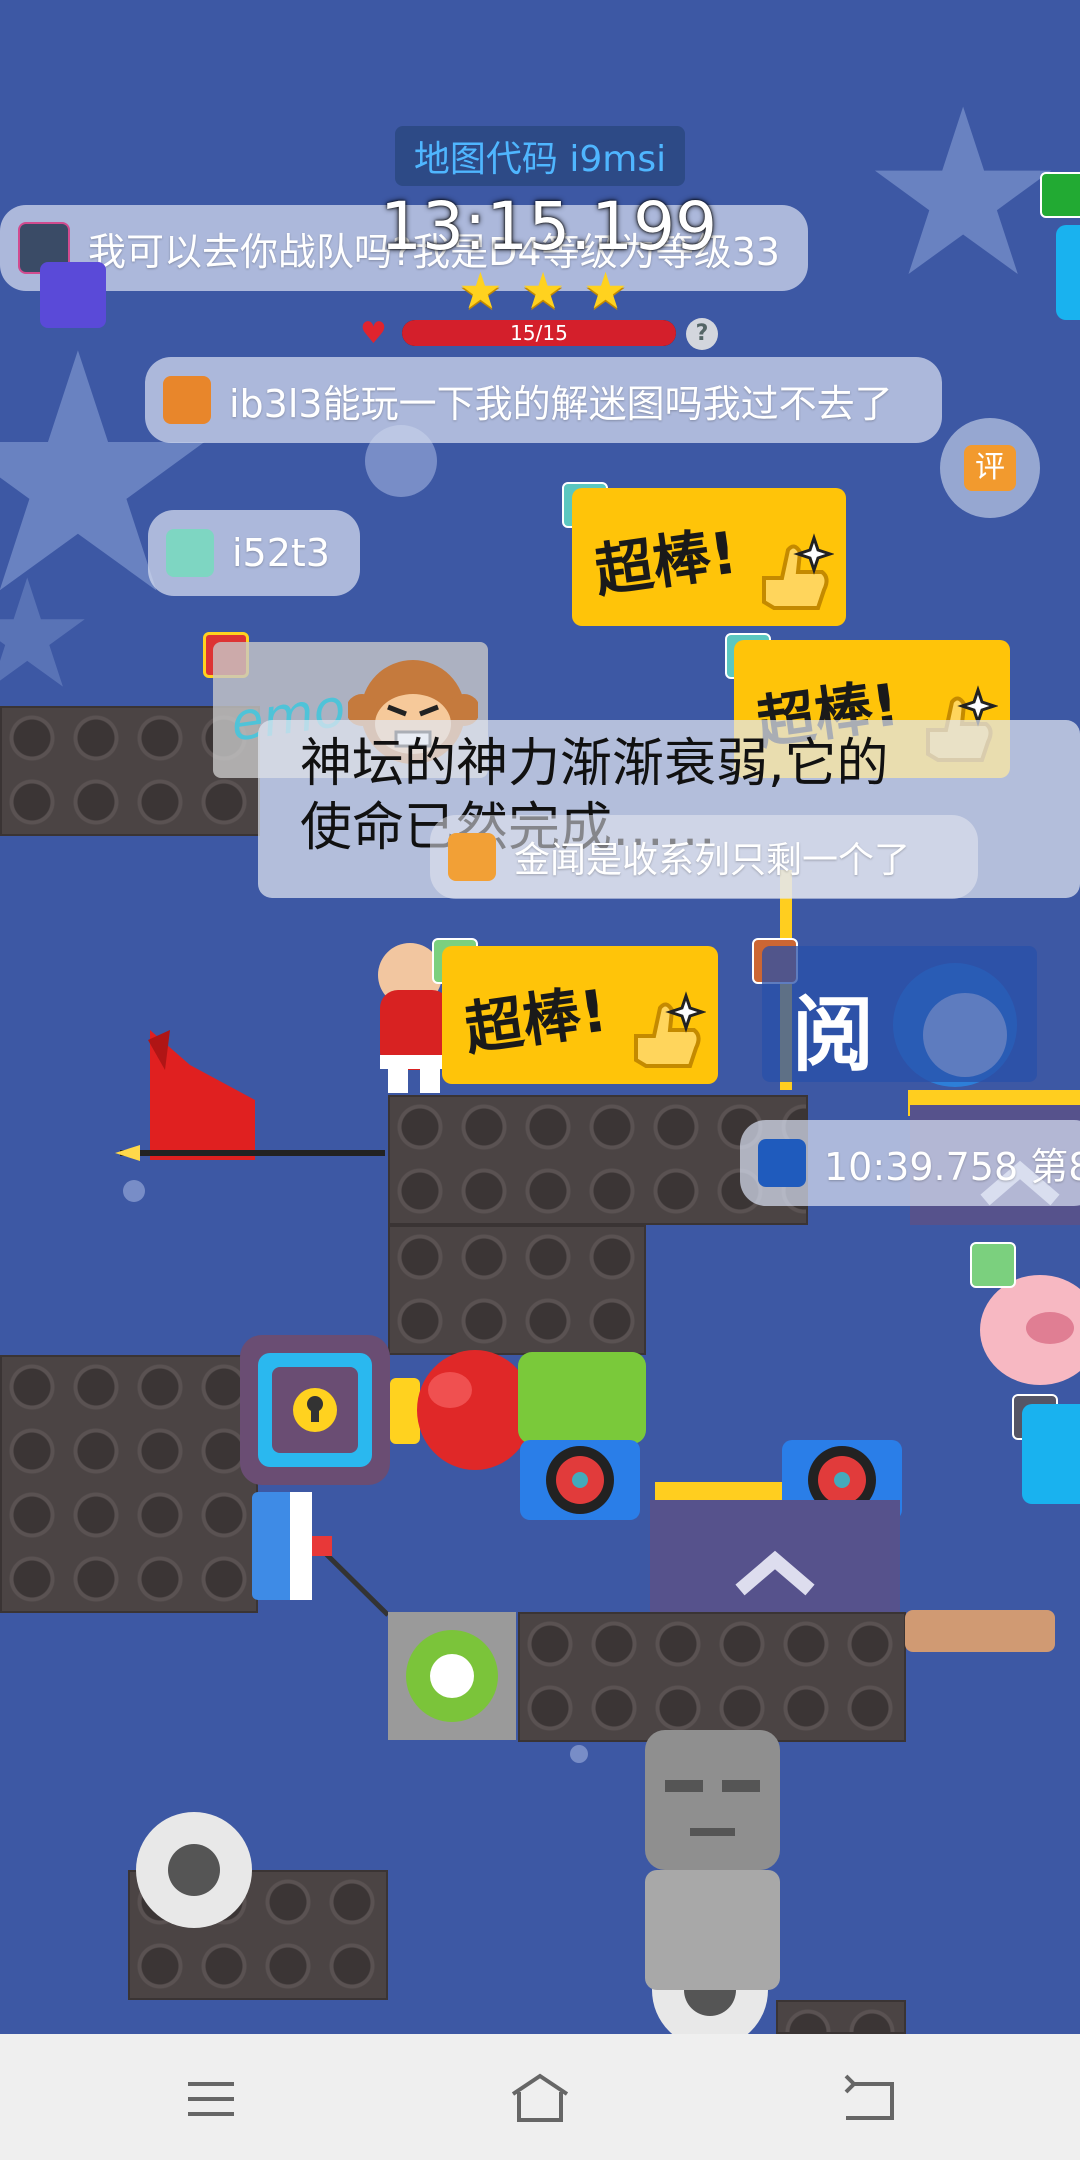 The width and height of the screenshot is (1080, 2160). Describe the element at coordinates (281, 553) in the screenshot. I see `chat-message-text: i52t3` at that location.